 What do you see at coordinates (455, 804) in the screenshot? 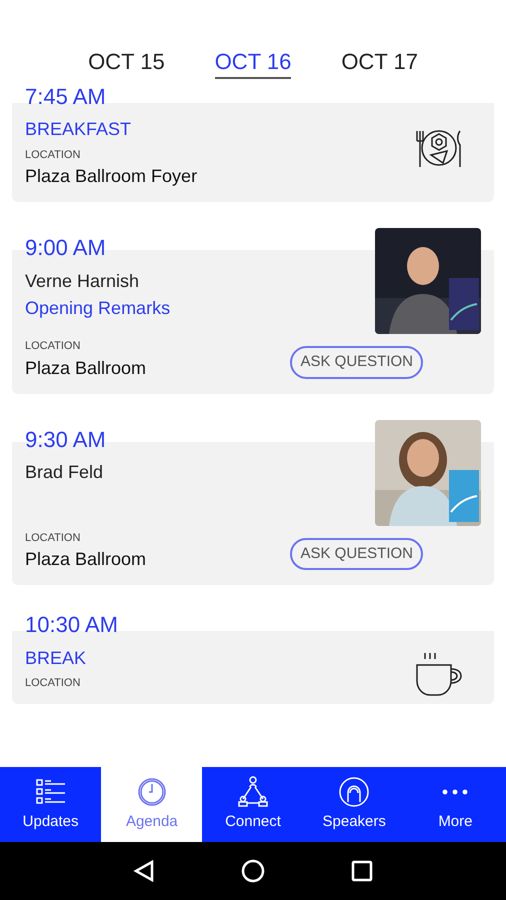
I see `nav-tab: More` at bounding box center [455, 804].